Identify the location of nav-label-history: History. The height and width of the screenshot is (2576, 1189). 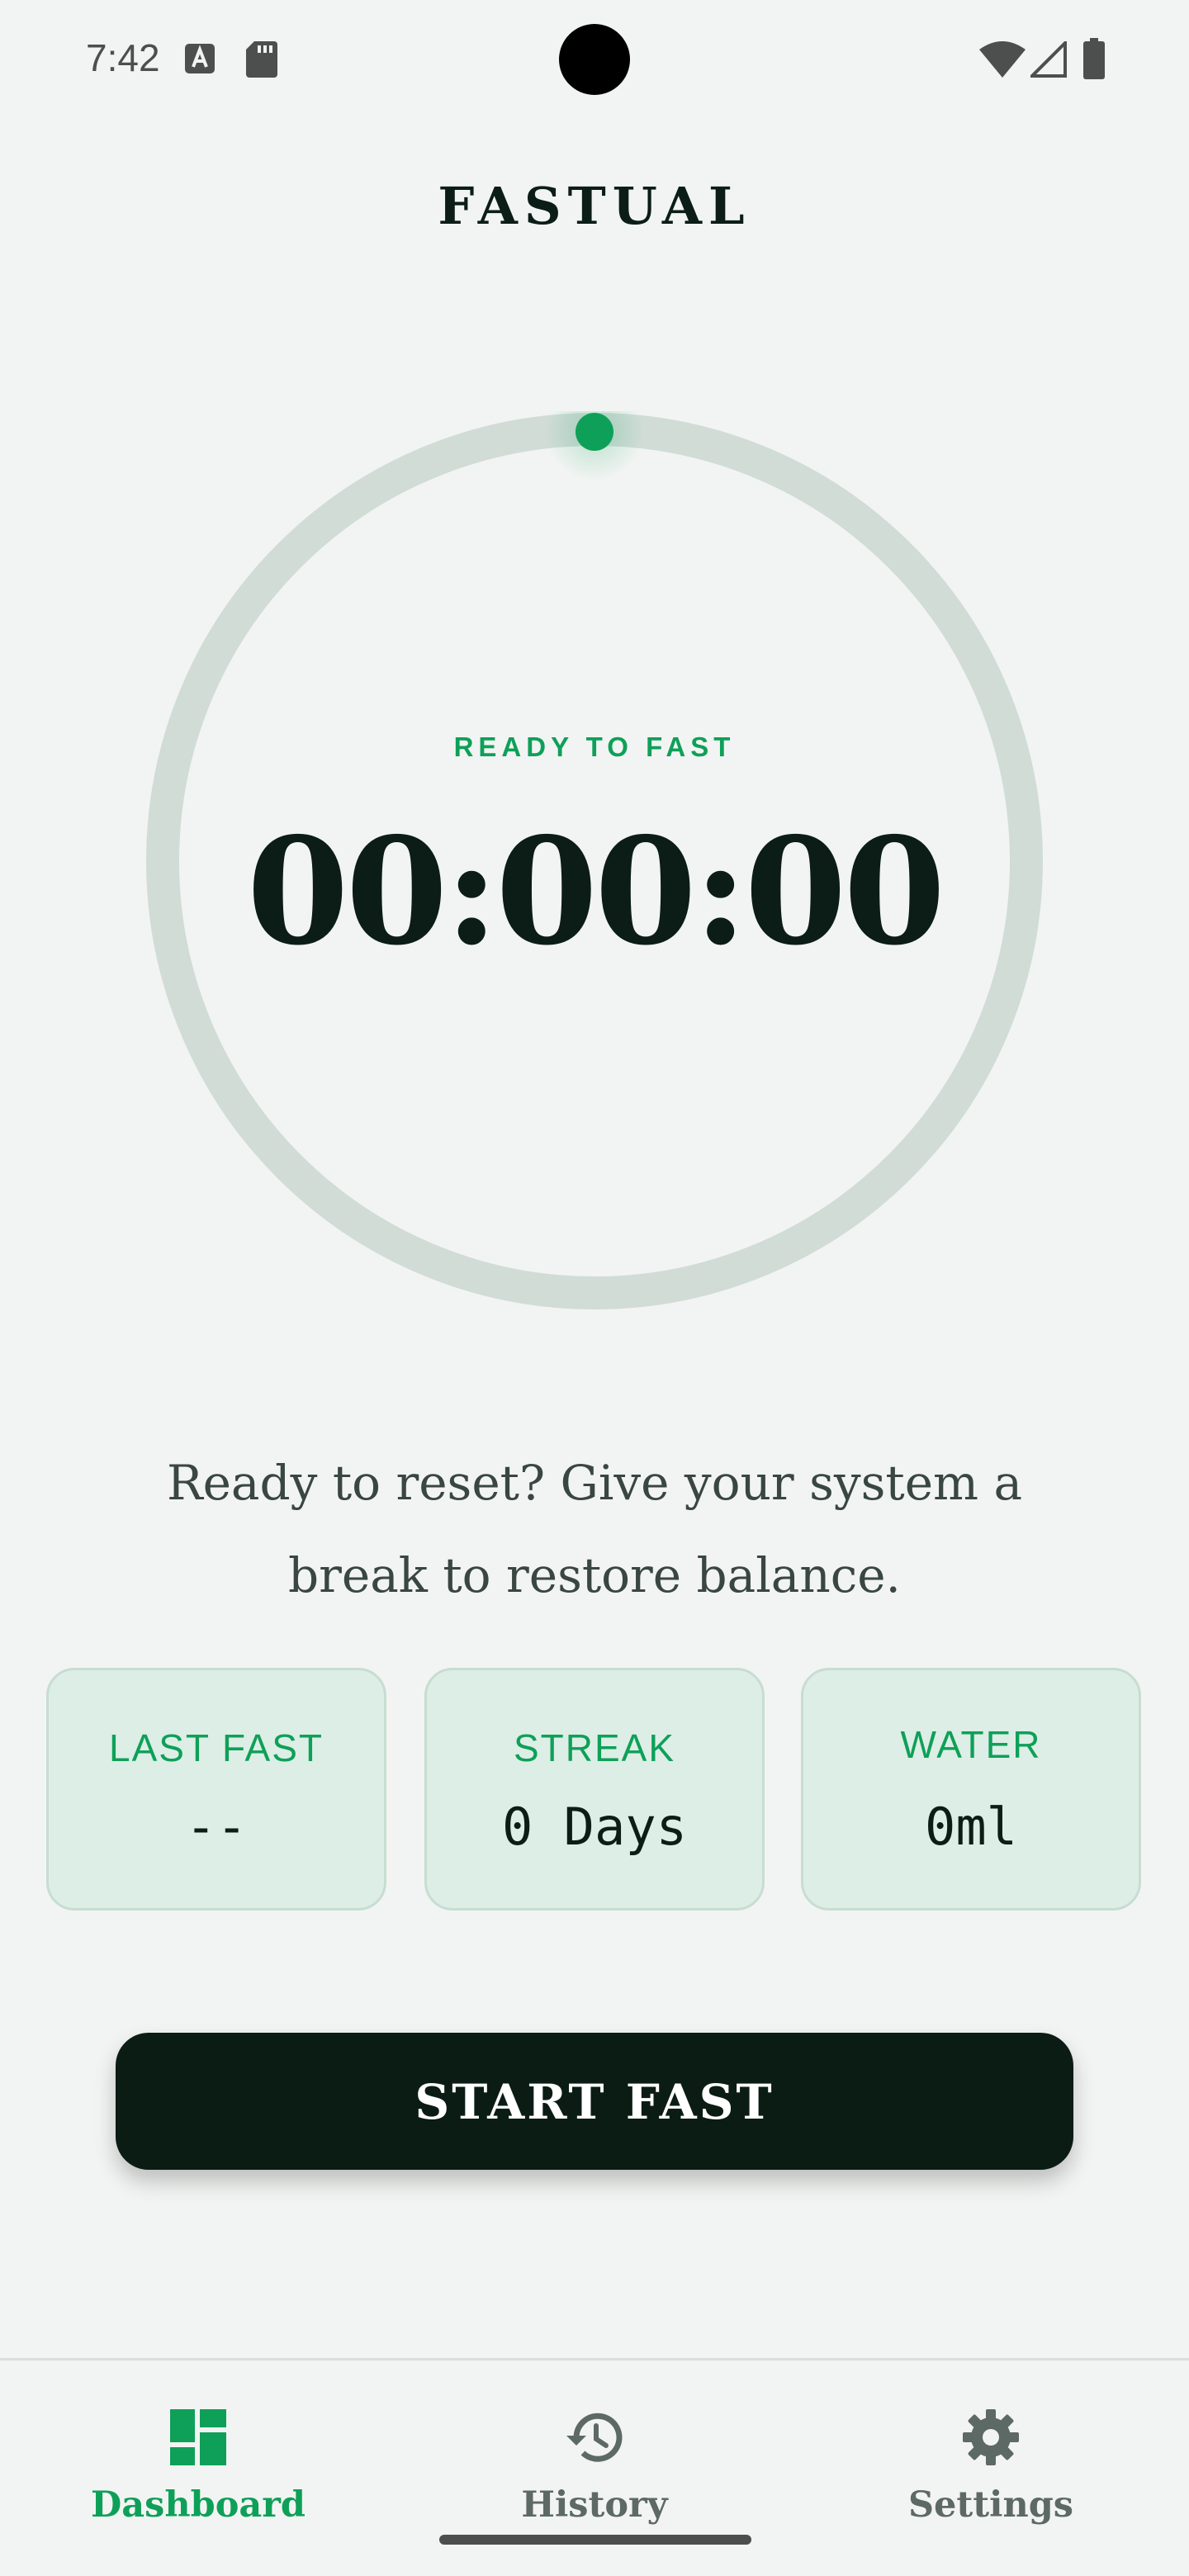
(594, 2505).